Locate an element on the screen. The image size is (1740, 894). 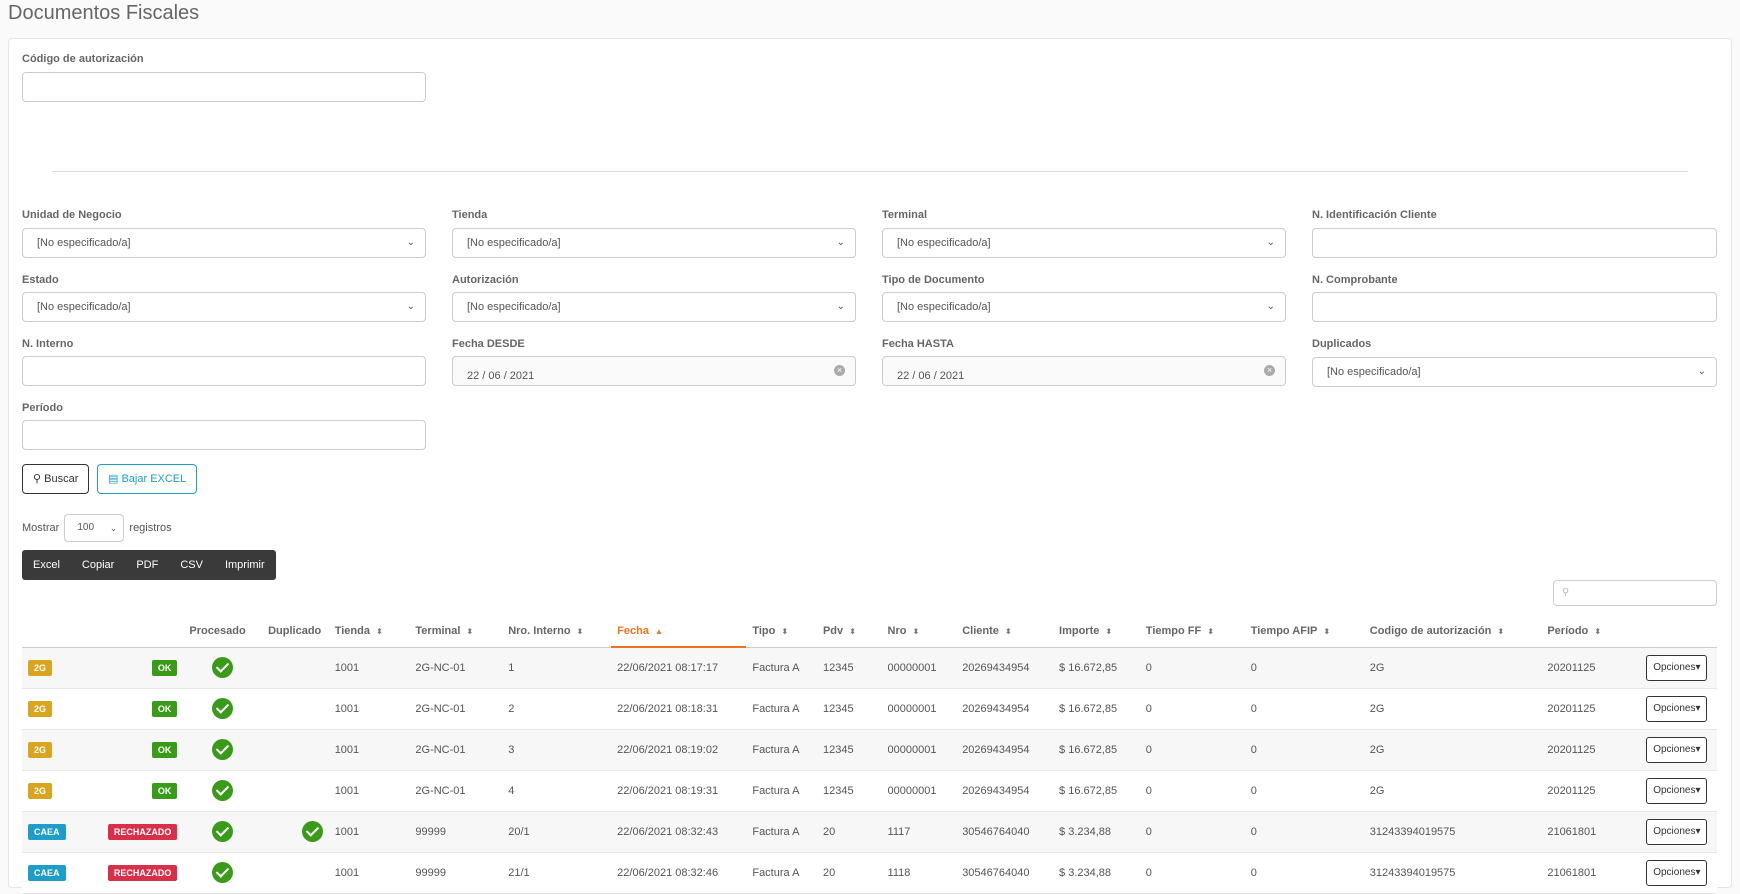
table-cell: 2G-NC-01 is located at coordinates (456, 668).